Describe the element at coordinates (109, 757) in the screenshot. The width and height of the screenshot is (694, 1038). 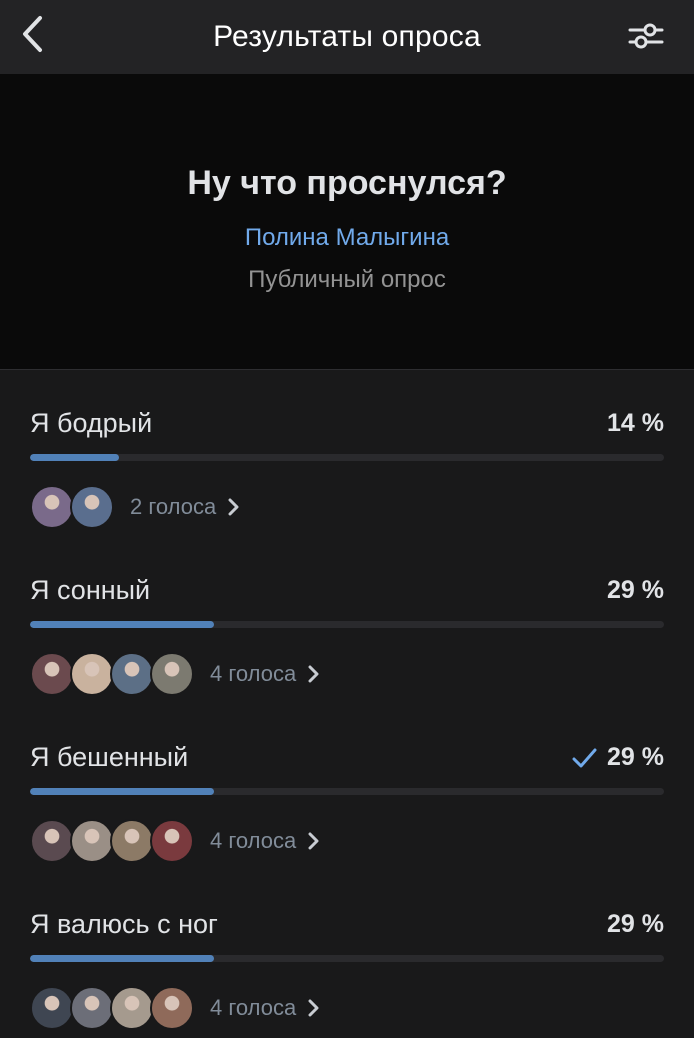
I see `option-label: Я бешенный` at that location.